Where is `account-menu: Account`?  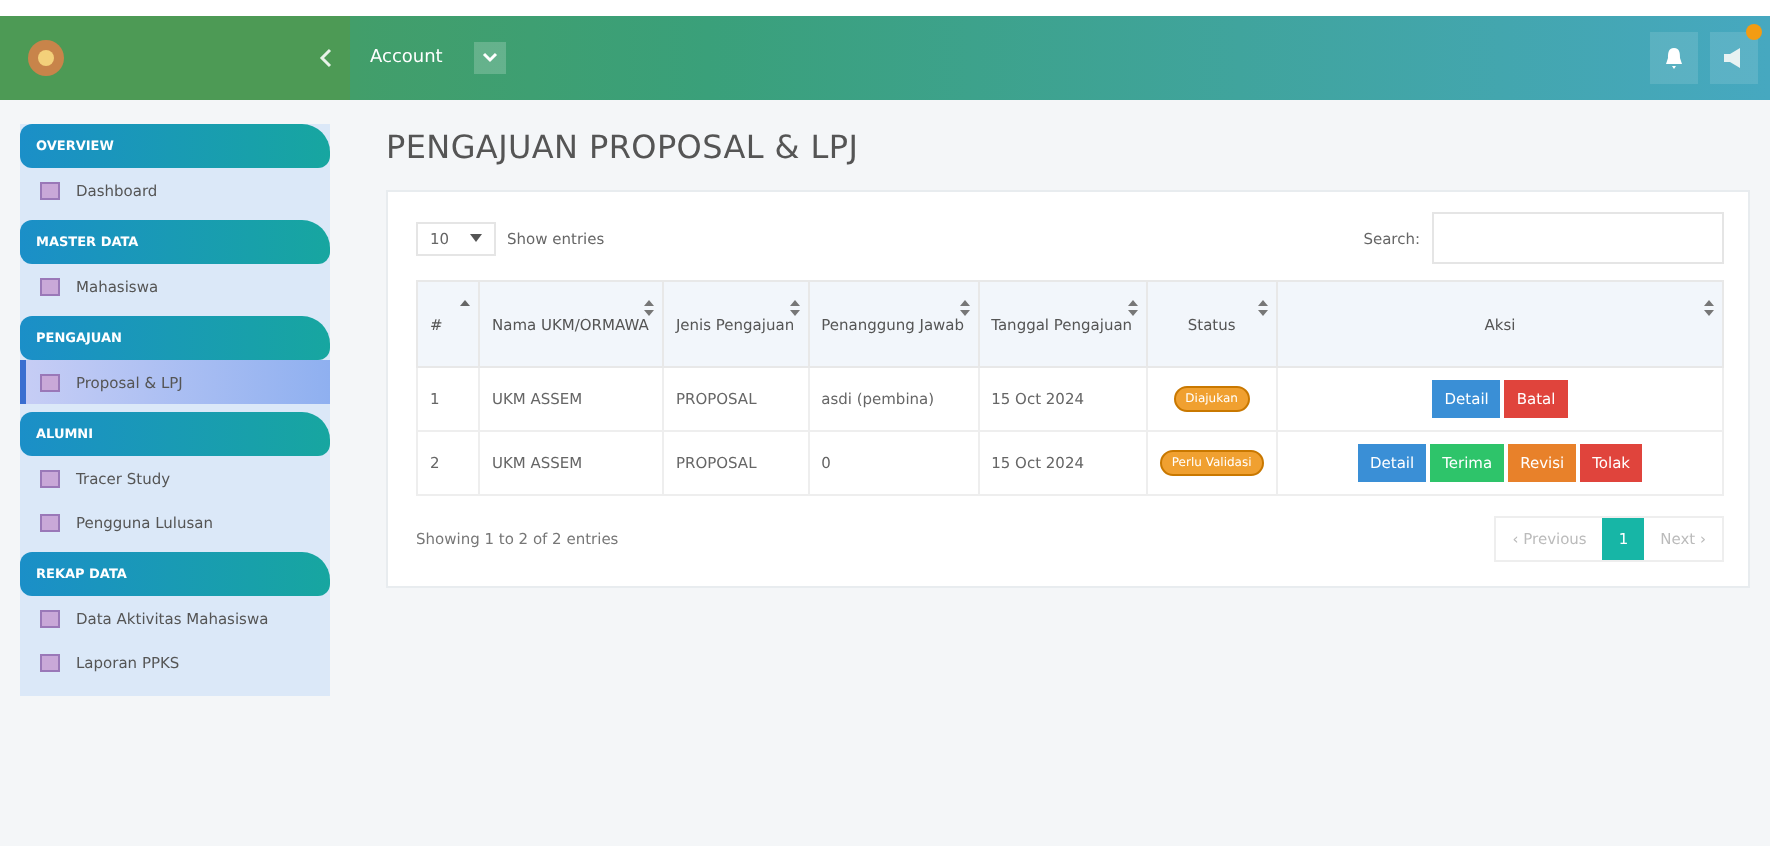
account-menu: Account is located at coordinates (406, 58).